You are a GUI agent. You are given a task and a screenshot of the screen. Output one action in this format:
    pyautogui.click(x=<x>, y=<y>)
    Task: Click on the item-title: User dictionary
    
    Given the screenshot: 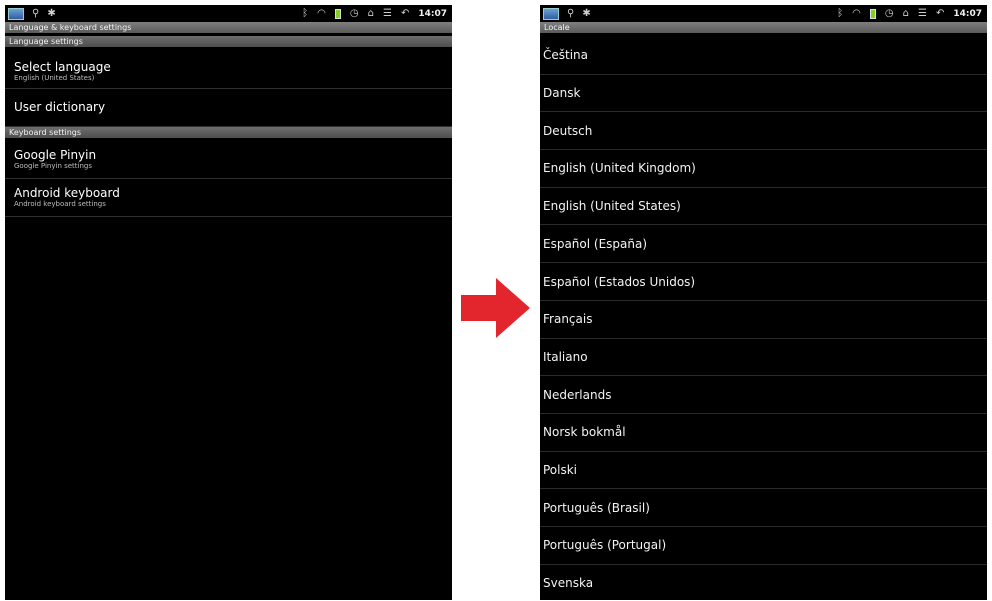 What is the action you would take?
    pyautogui.click(x=60, y=107)
    